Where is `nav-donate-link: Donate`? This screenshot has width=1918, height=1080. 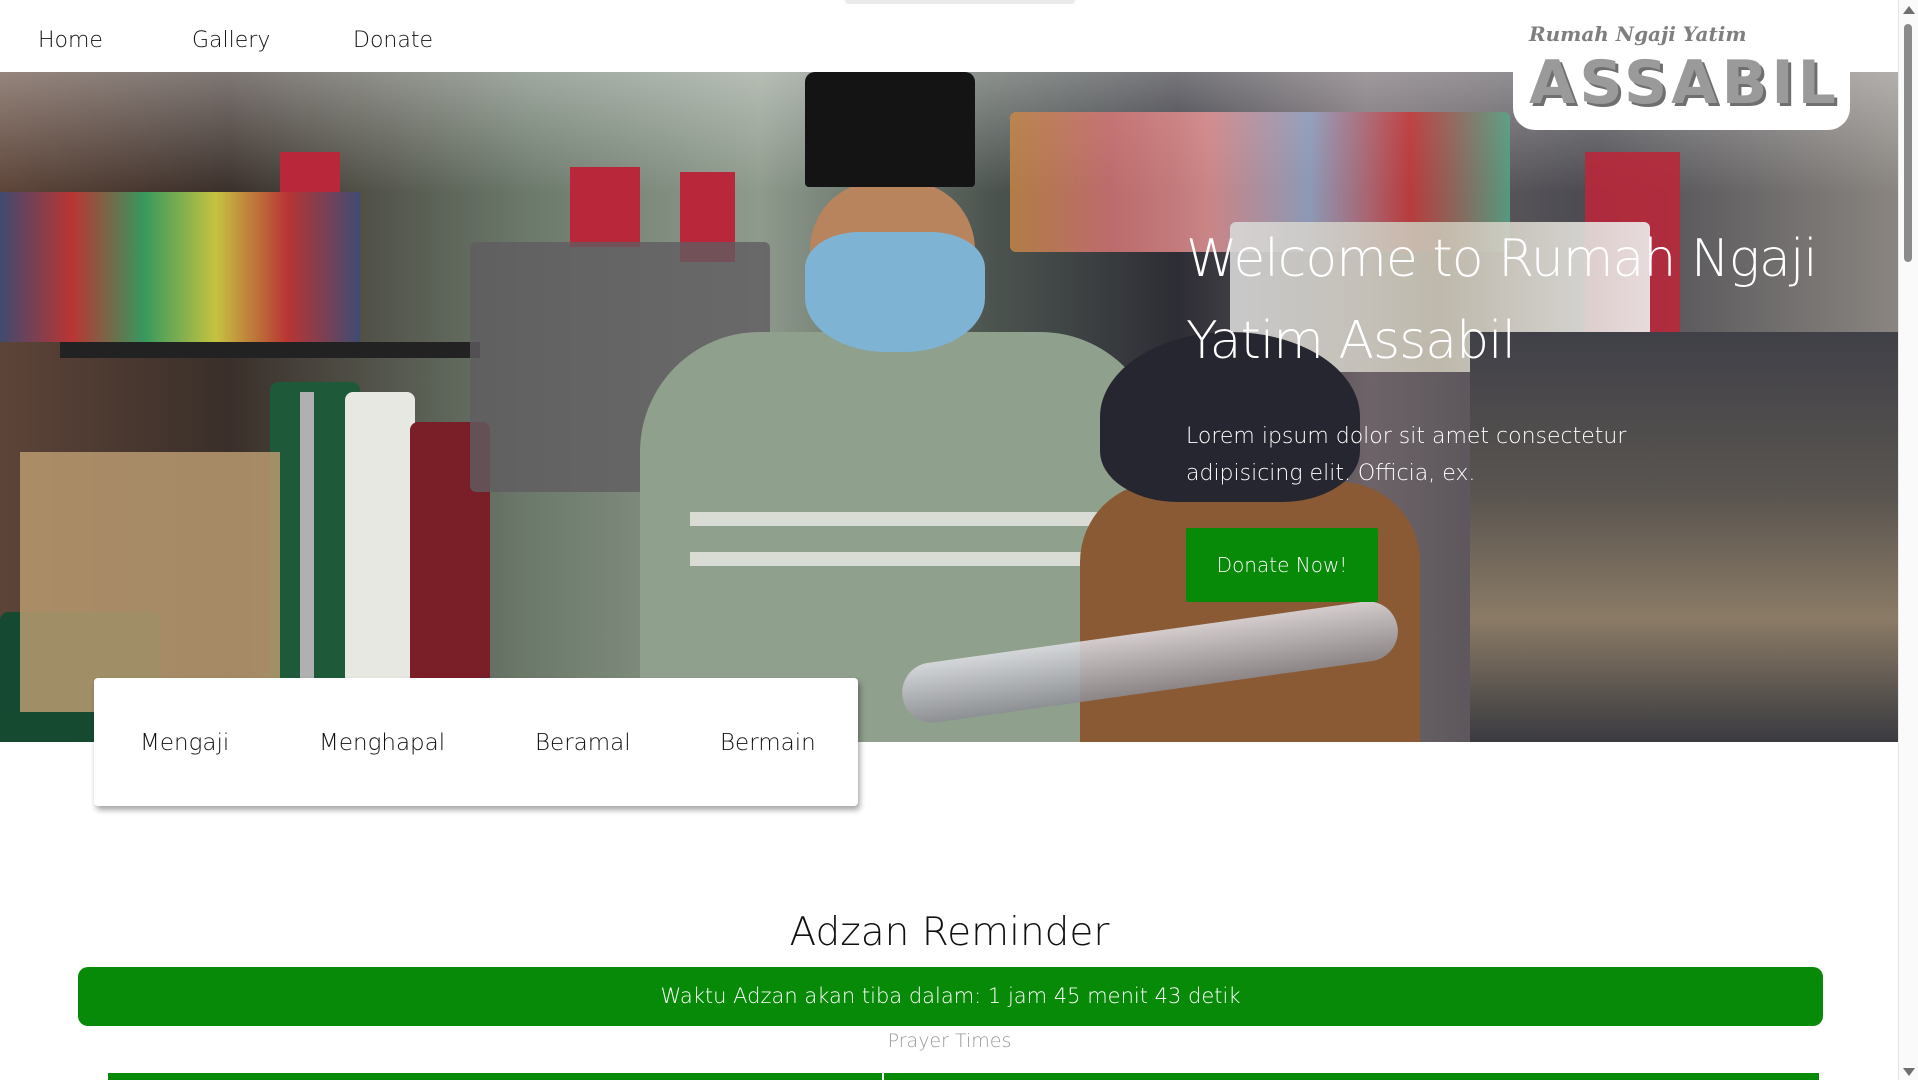 nav-donate-link: Donate is located at coordinates (393, 40).